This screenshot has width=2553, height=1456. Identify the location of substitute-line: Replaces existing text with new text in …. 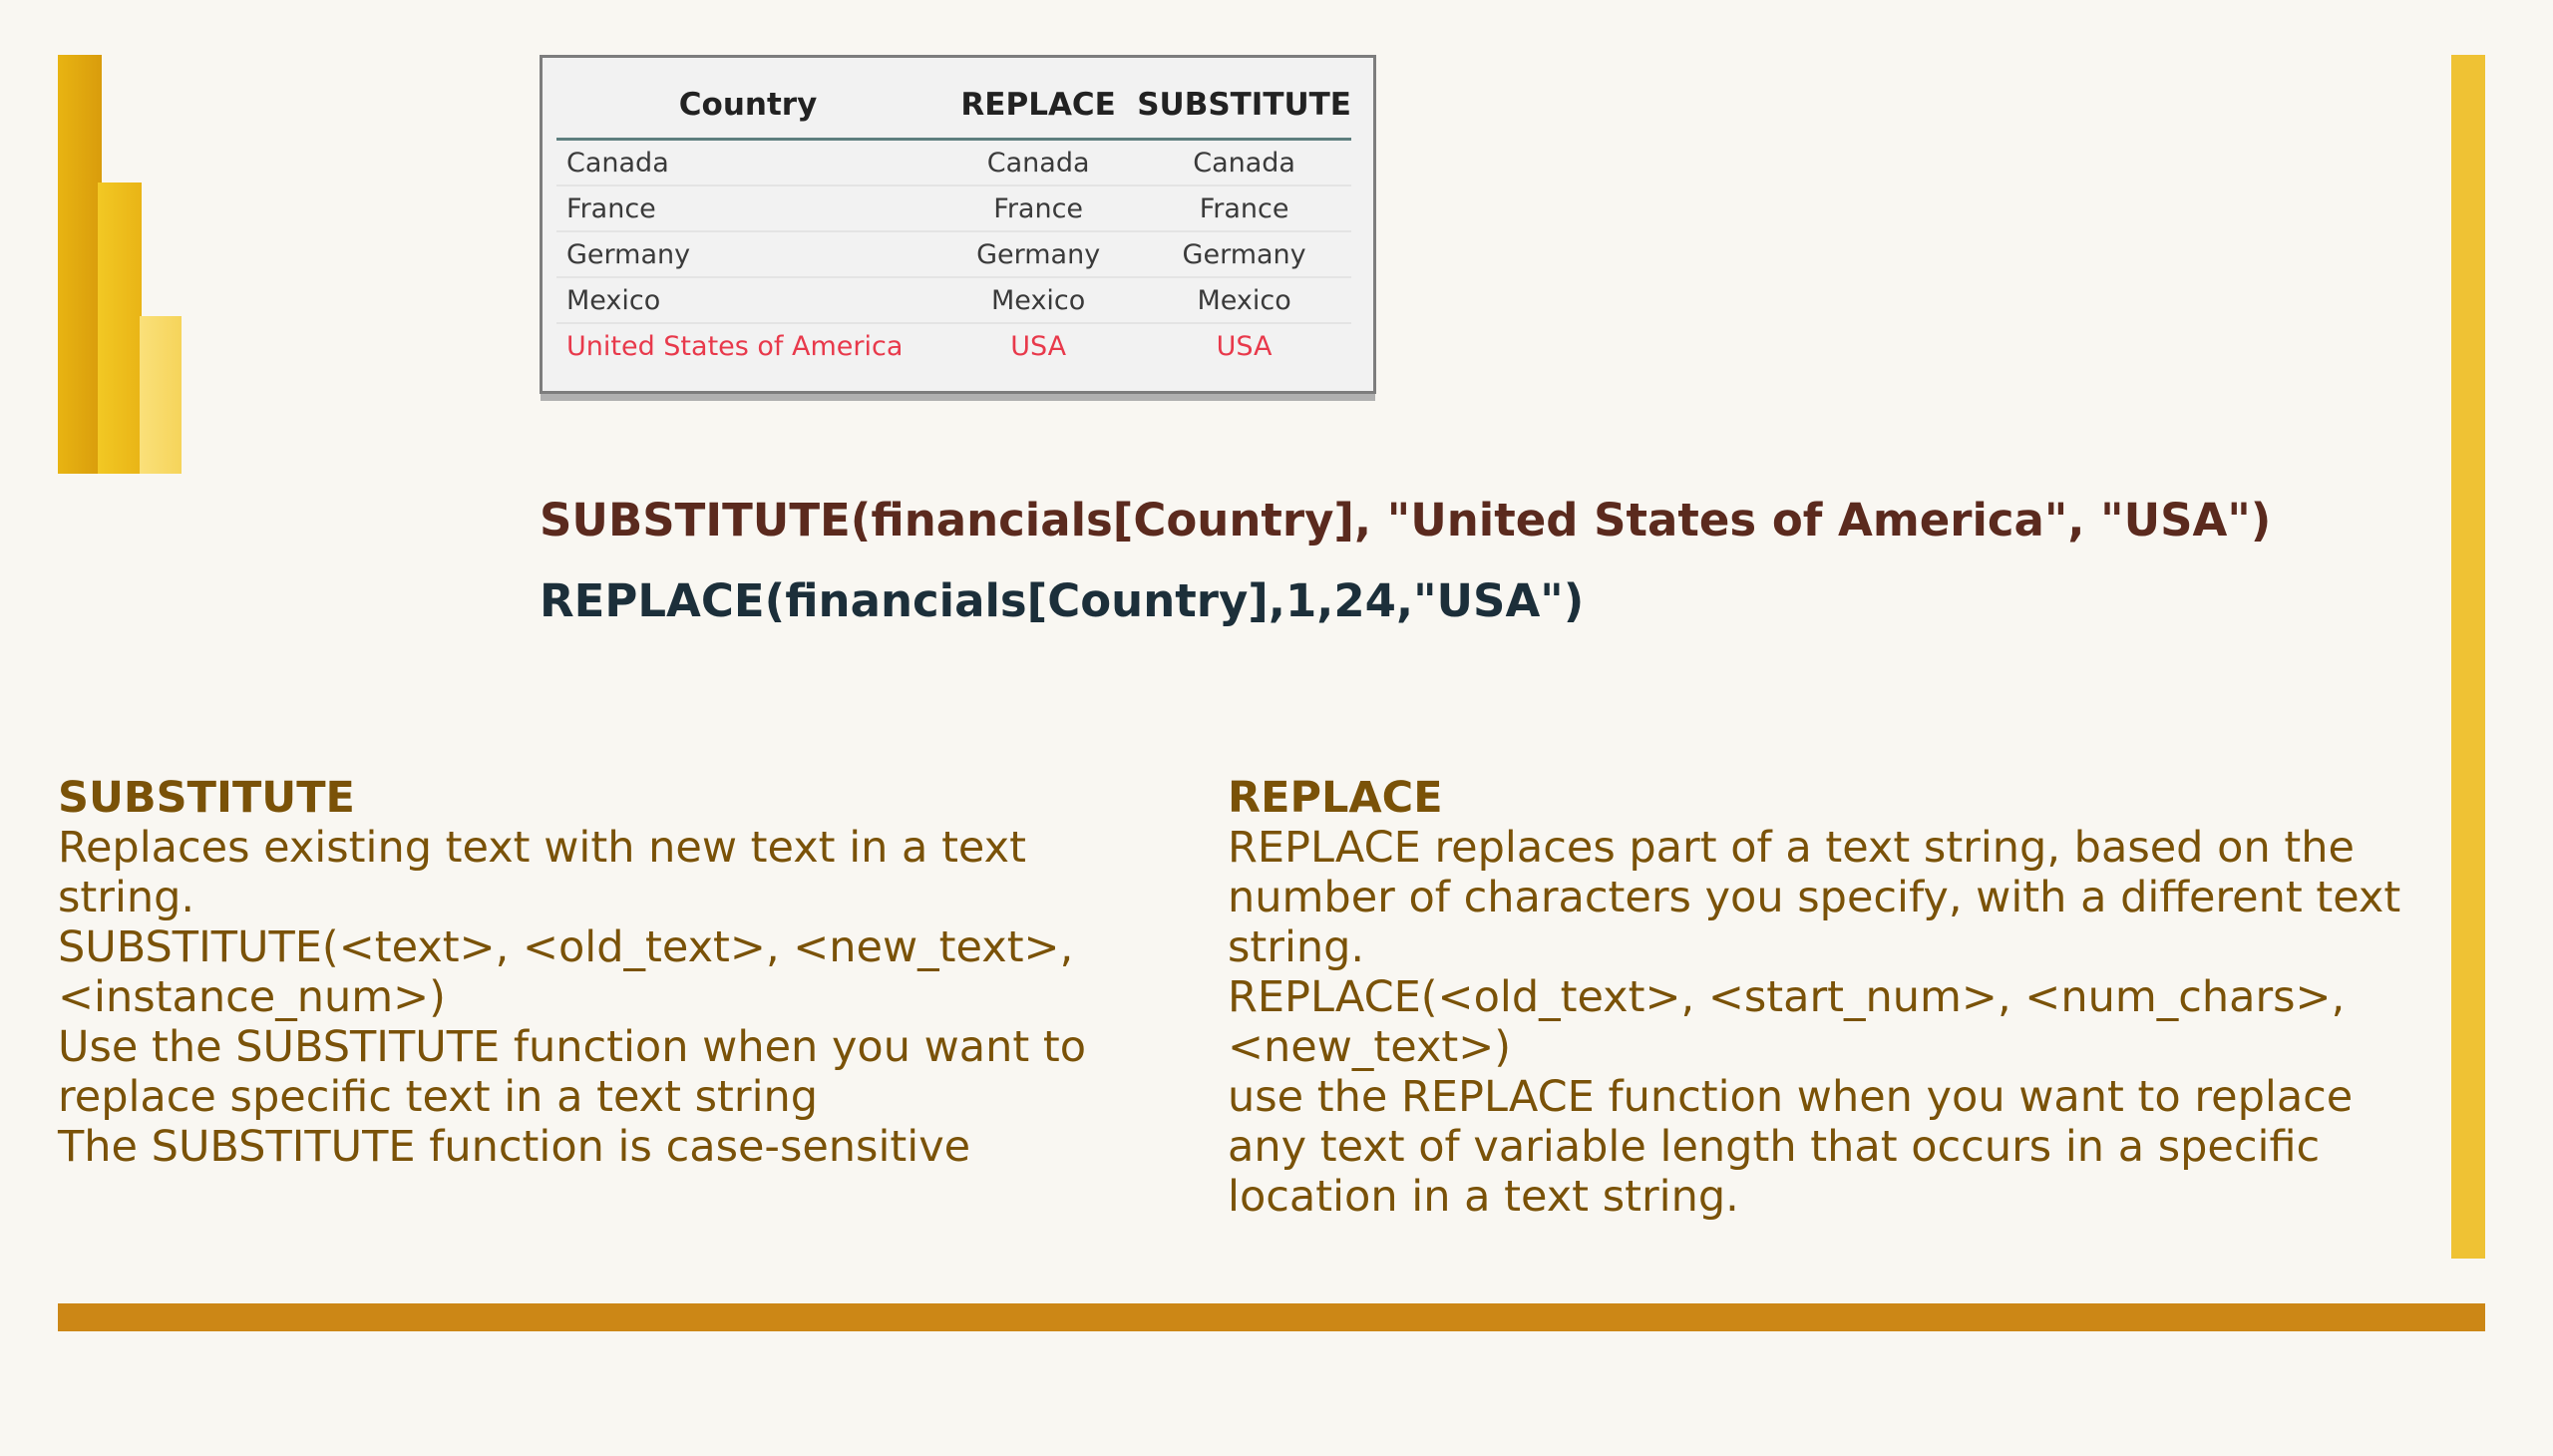
(542, 872).